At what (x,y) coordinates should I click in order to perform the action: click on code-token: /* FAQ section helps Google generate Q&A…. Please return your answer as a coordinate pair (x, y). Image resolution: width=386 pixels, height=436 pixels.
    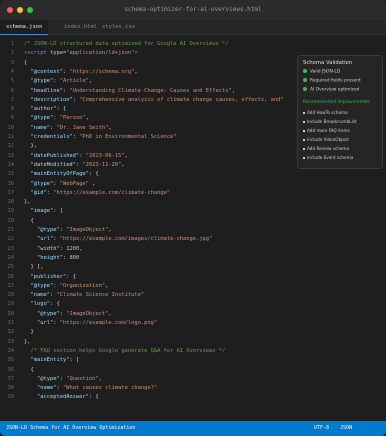
    Looking at the image, I should click on (125, 350).